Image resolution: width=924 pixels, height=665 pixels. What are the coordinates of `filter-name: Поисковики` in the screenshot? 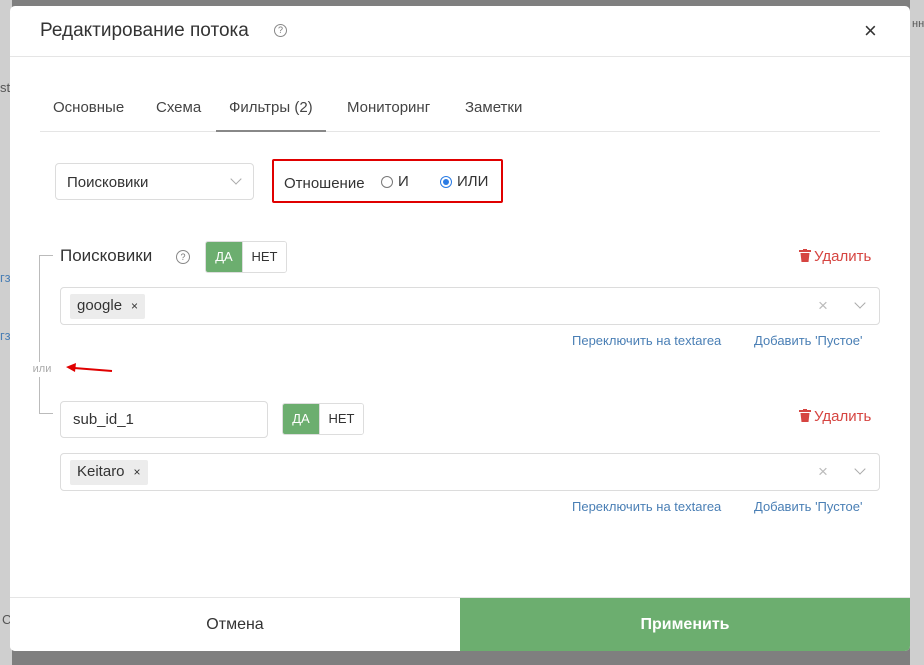 It's located at (106, 255).